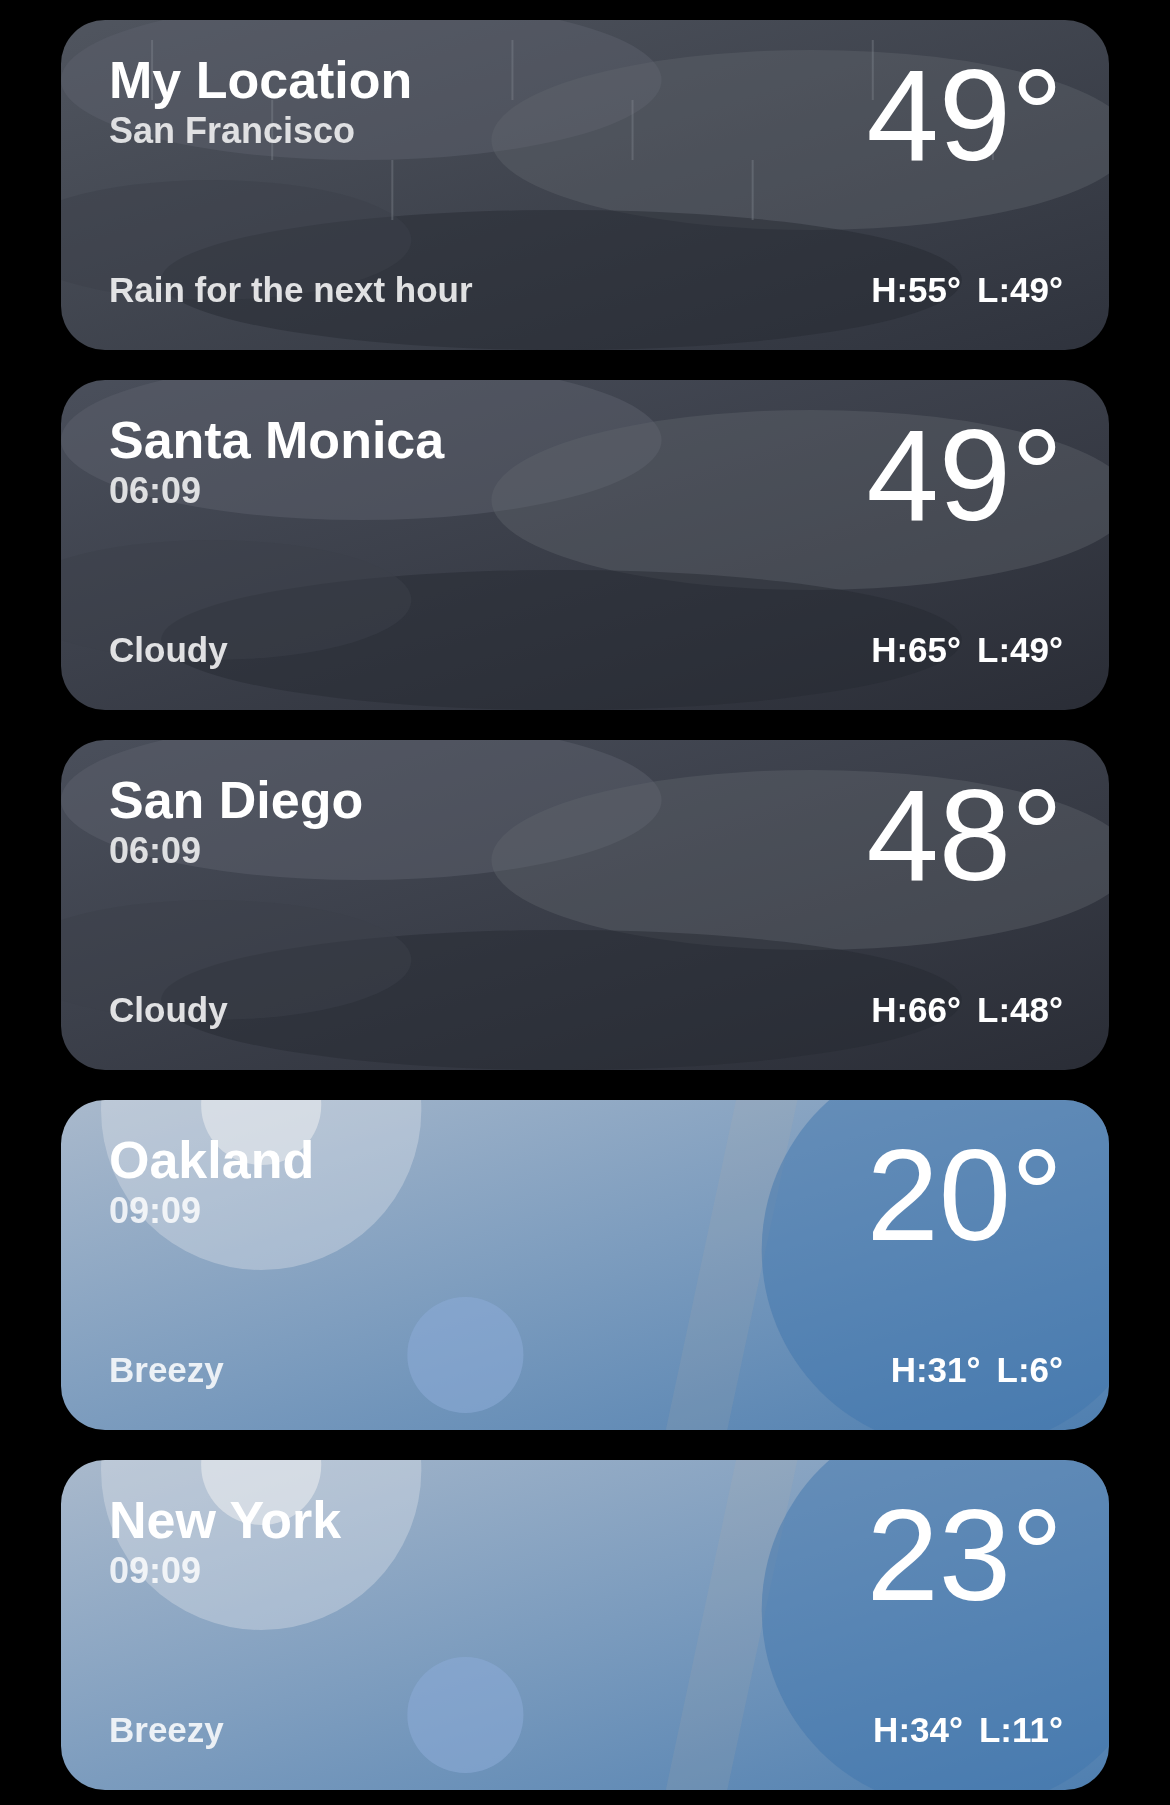 The height and width of the screenshot is (1805, 1170). I want to click on high-temperature: H:31°, so click(935, 1369).